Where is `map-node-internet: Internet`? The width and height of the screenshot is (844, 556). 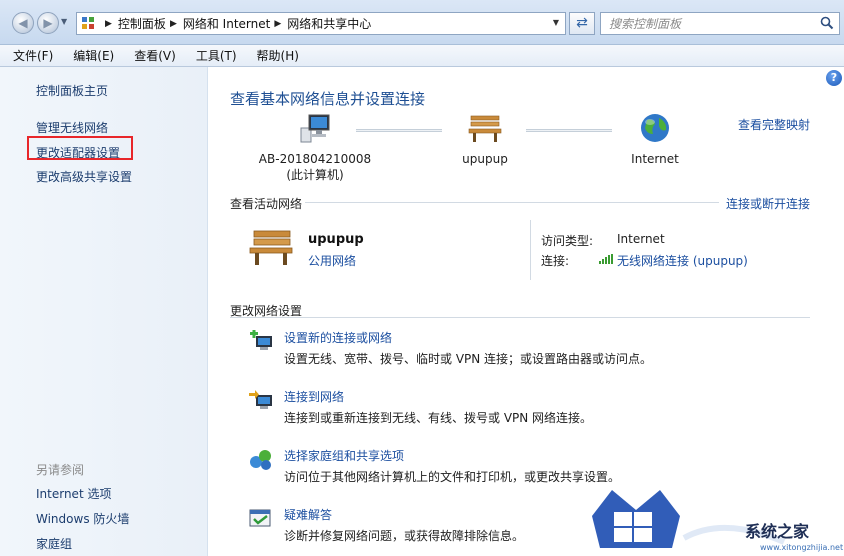 map-node-internet: Internet is located at coordinates (655, 139).